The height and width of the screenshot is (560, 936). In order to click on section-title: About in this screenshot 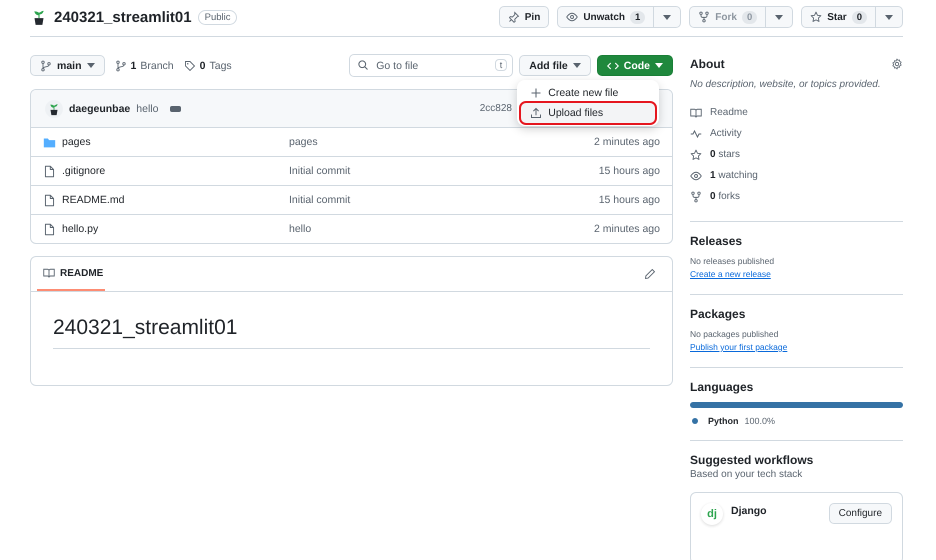, I will do `click(707, 64)`.